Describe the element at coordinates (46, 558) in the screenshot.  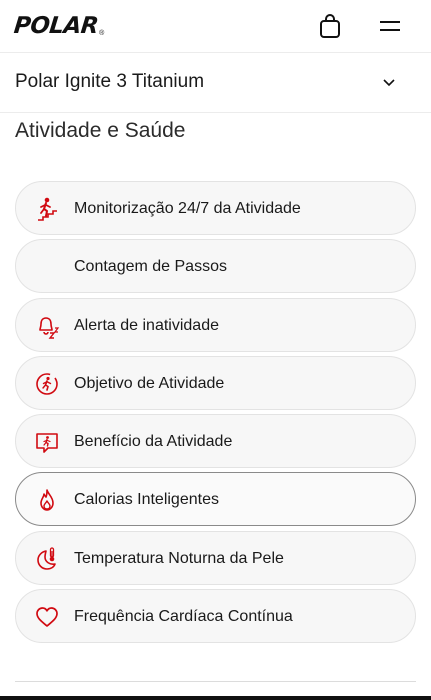
I see `moon-thermometer-icon` at that location.